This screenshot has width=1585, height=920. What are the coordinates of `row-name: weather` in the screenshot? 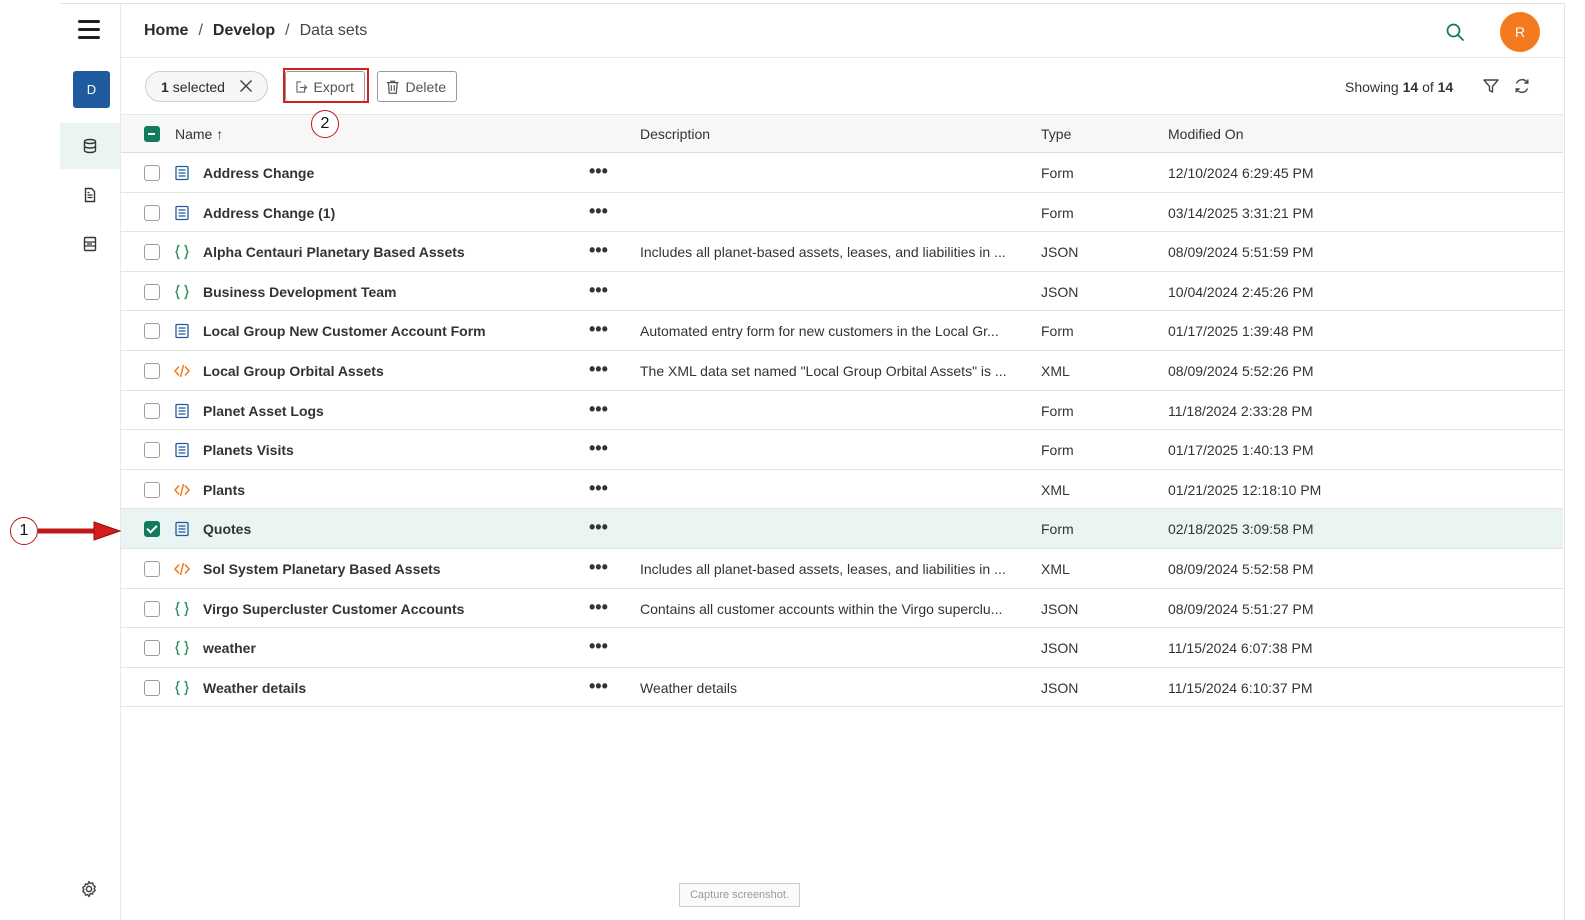 It's located at (229, 648).